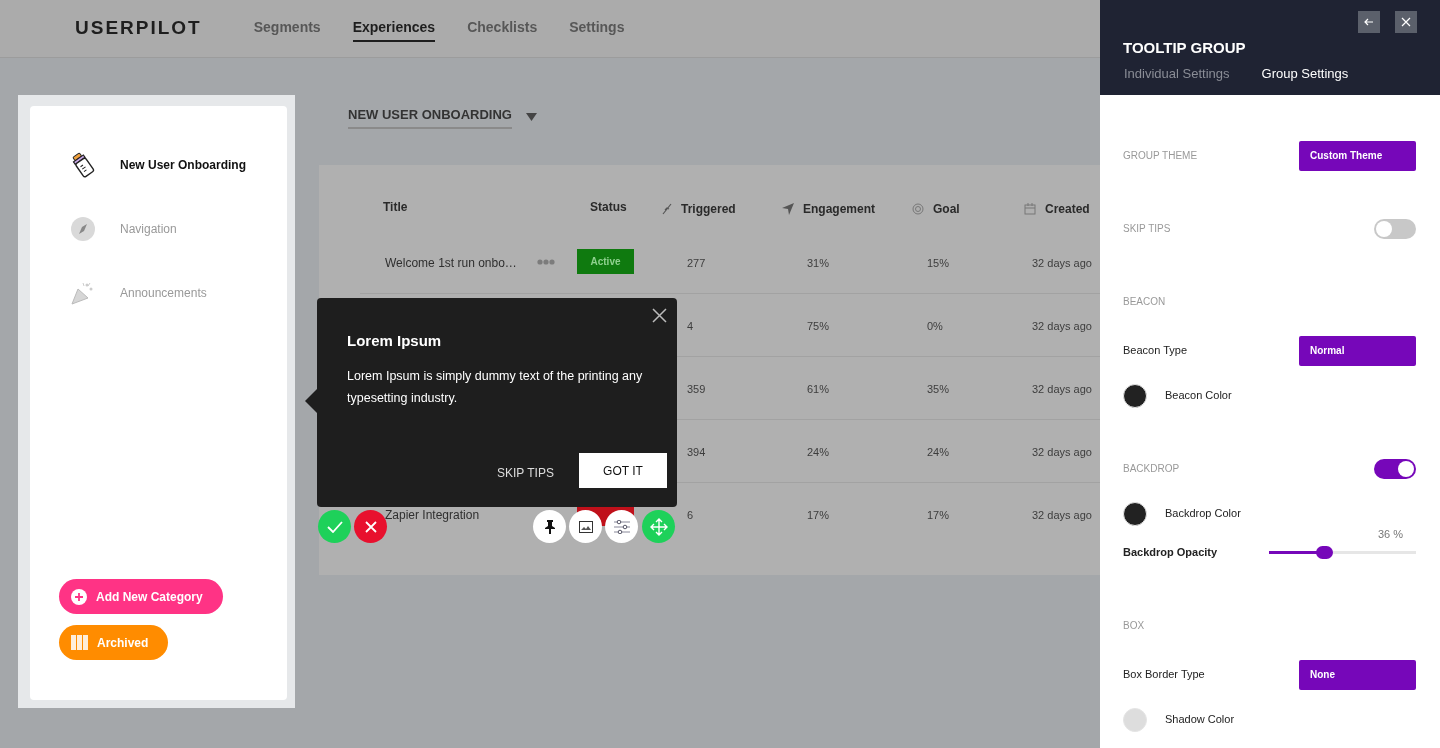 Image resolution: width=1440 pixels, height=748 pixels. What do you see at coordinates (690, 514) in the screenshot?
I see `table-cell: 6` at bounding box center [690, 514].